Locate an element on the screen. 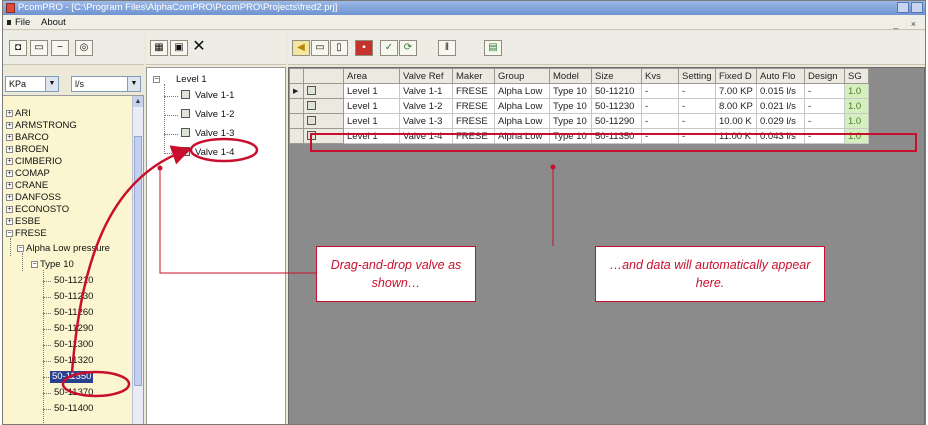 The image size is (928, 425). tree-item-esbe: + ESBE is located at coordinates (23, 222).